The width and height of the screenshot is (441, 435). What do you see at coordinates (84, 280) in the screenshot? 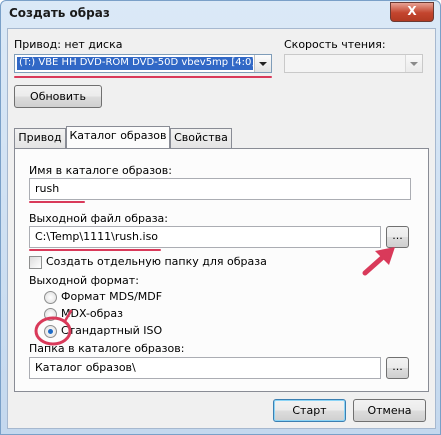
I see `format-label: Выходной формат:` at bounding box center [84, 280].